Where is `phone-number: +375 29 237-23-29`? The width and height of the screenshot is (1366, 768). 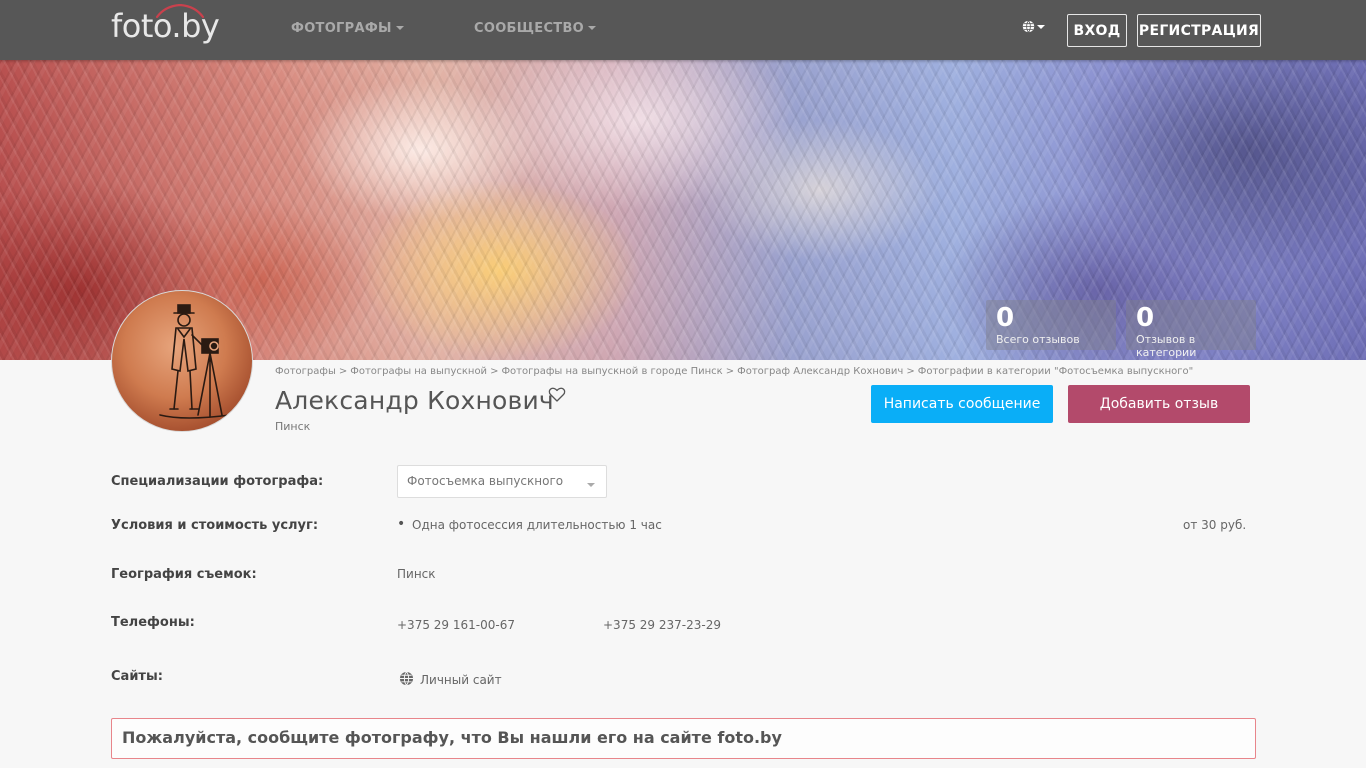 phone-number: +375 29 237-23-29 is located at coordinates (662, 625).